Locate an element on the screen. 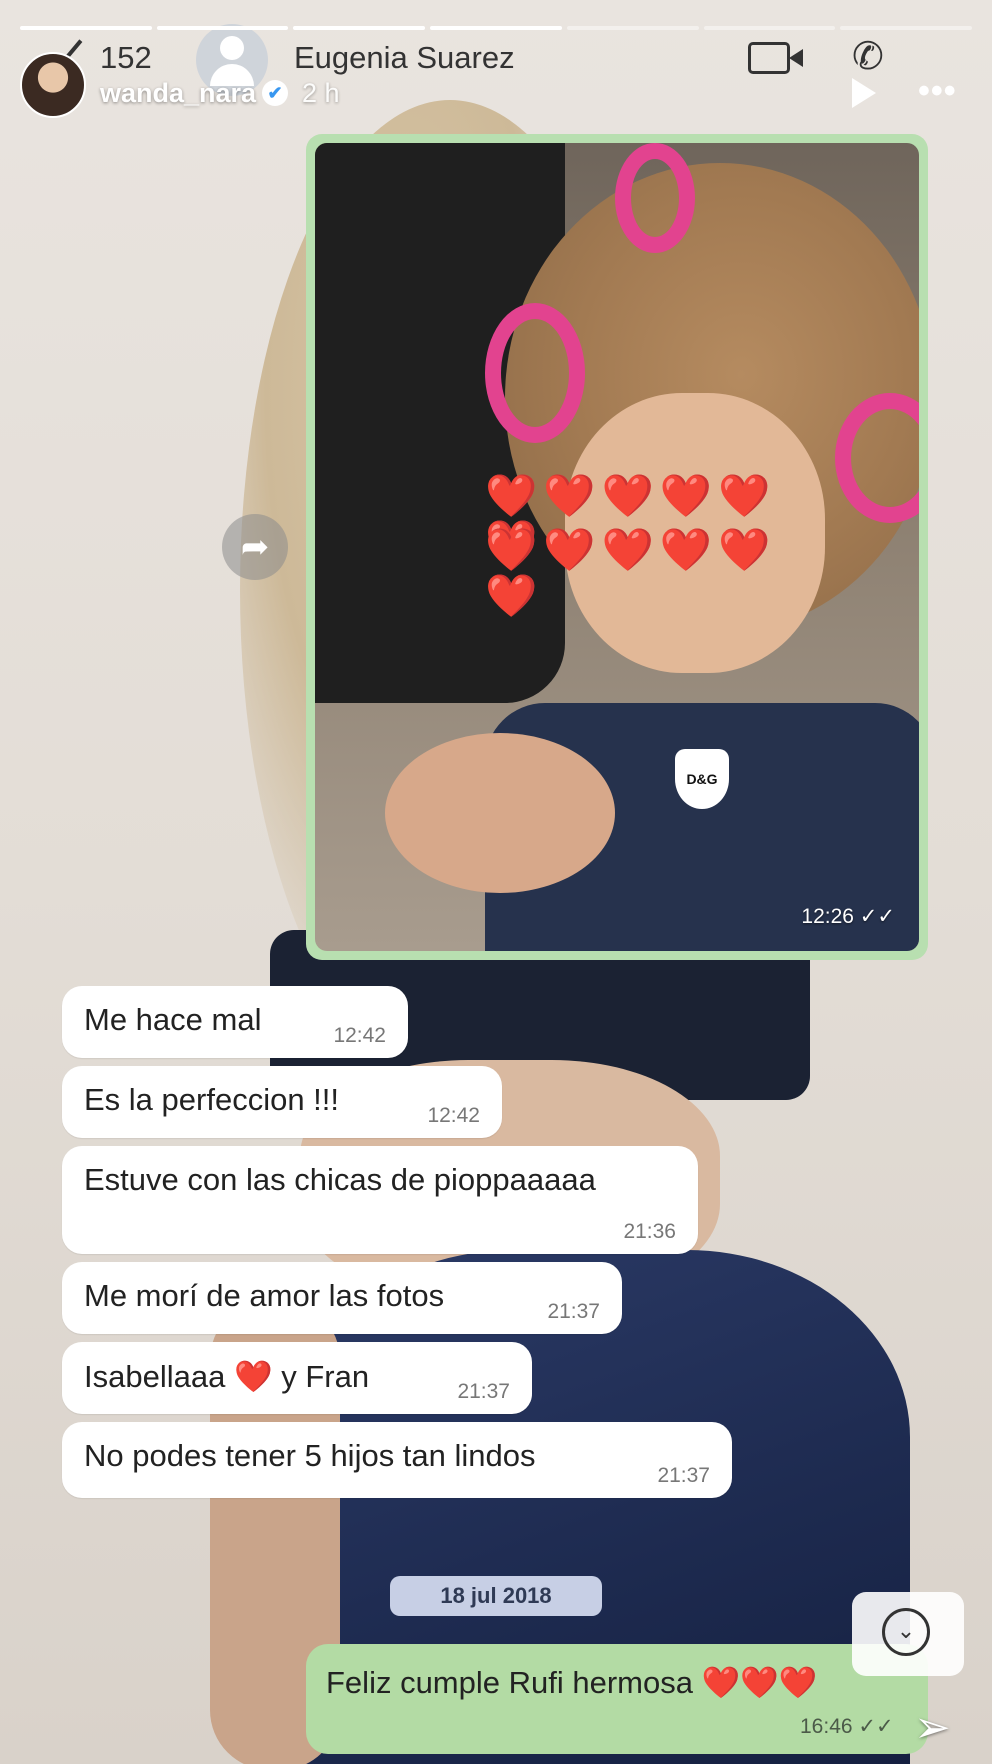  story-time: 2 h is located at coordinates (321, 93).